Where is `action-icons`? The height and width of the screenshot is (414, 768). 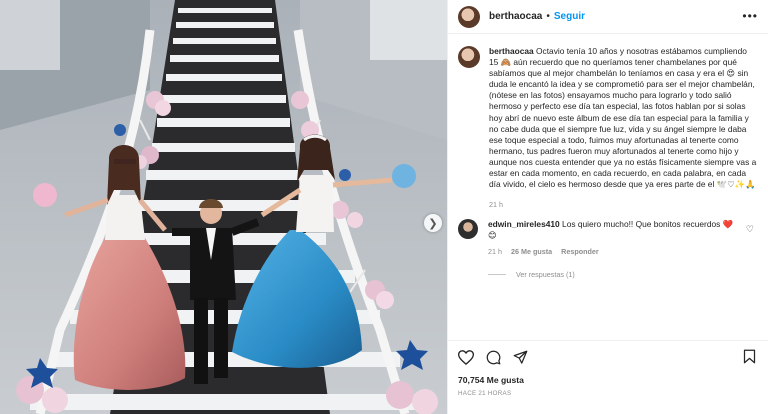 action-icons is located at coordinates (608, 357).